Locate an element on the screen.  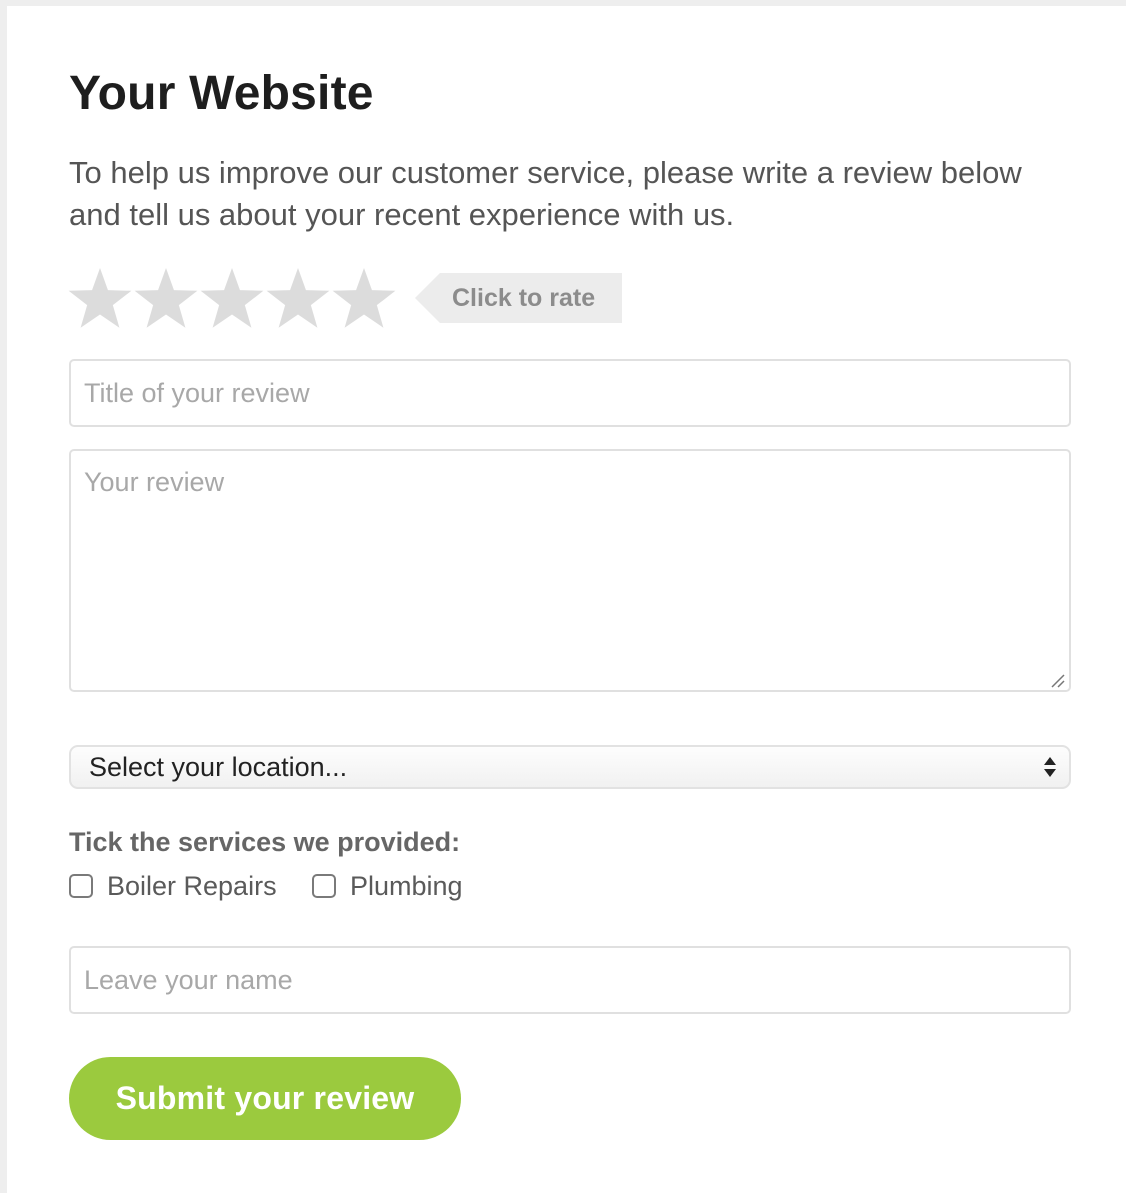
star-1-icon is located at coordinates (100, 298).